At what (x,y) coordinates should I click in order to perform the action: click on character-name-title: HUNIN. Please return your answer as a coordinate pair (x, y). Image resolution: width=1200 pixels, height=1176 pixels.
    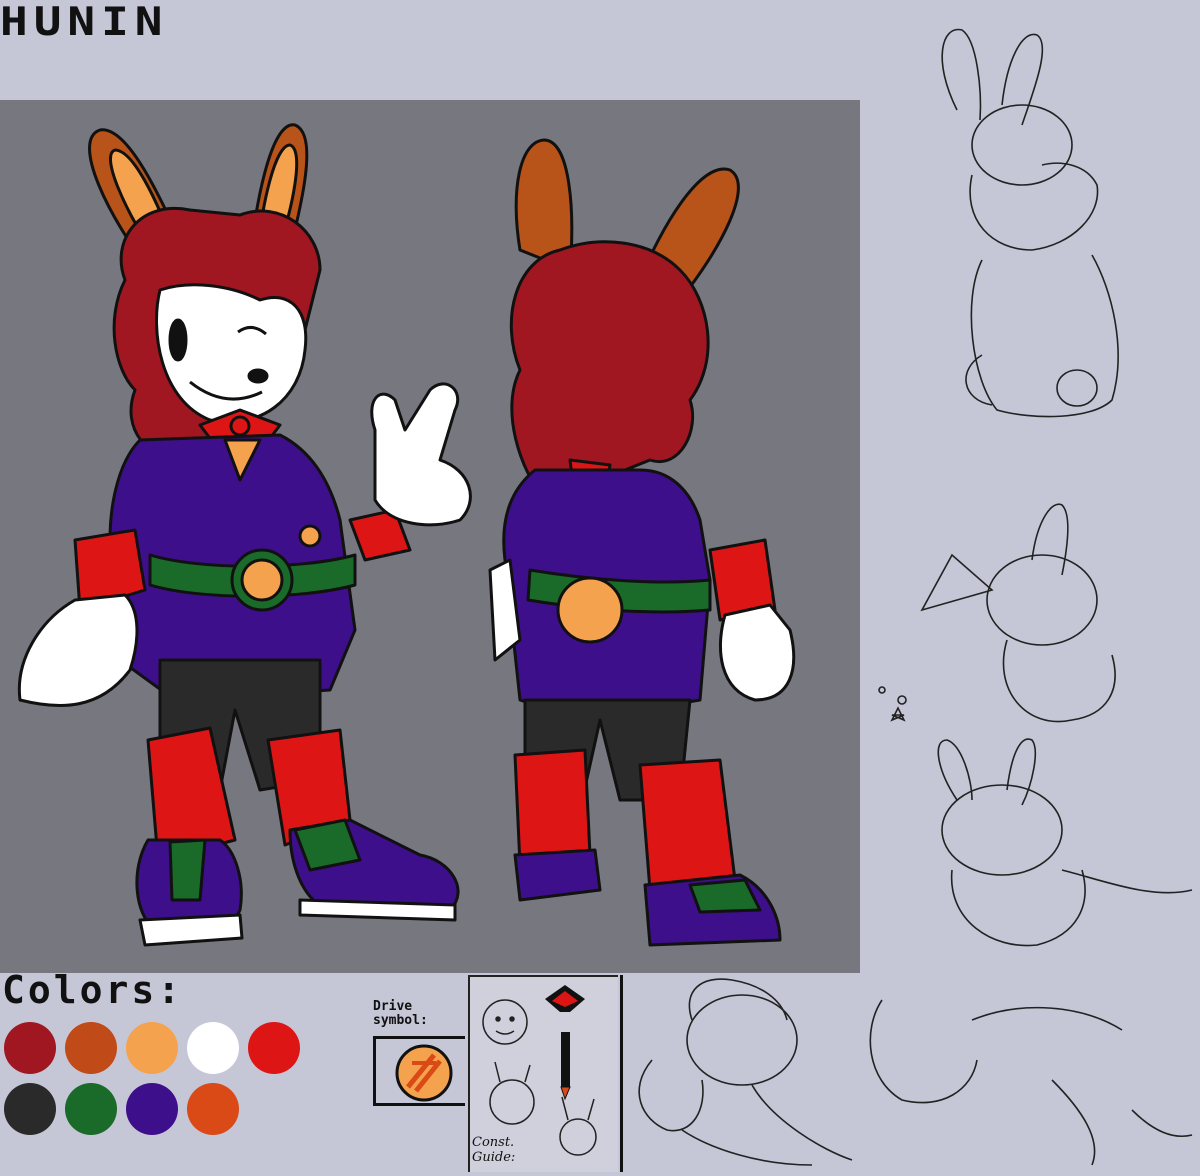
    Looking at the image, I should click on (84, 22).